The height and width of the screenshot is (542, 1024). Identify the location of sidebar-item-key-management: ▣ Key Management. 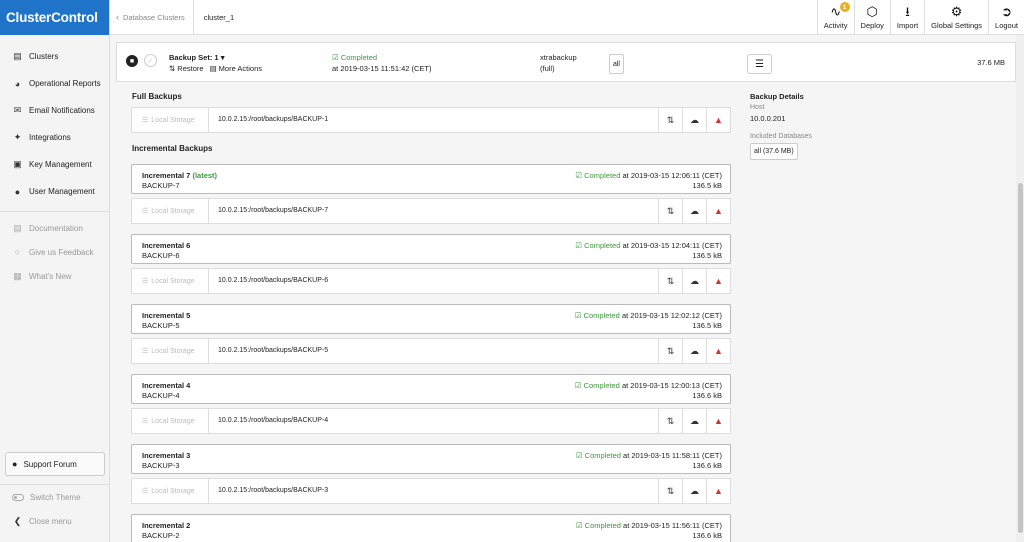
(54, 164).